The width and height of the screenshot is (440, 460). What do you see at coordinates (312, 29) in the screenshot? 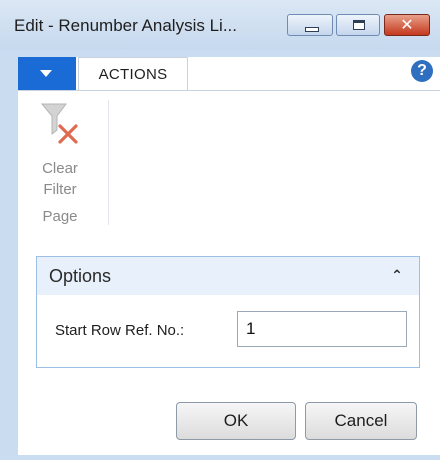
I see `minimize-icon` at bounding box center [312, 29].